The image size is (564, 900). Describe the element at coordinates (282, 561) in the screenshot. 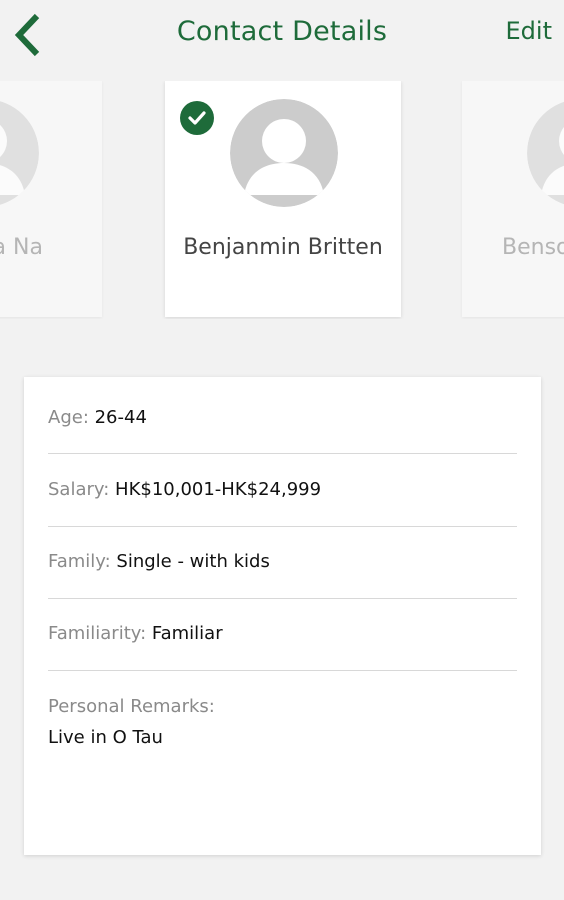

I see `family-row: Family: Single - with kids` at that location.